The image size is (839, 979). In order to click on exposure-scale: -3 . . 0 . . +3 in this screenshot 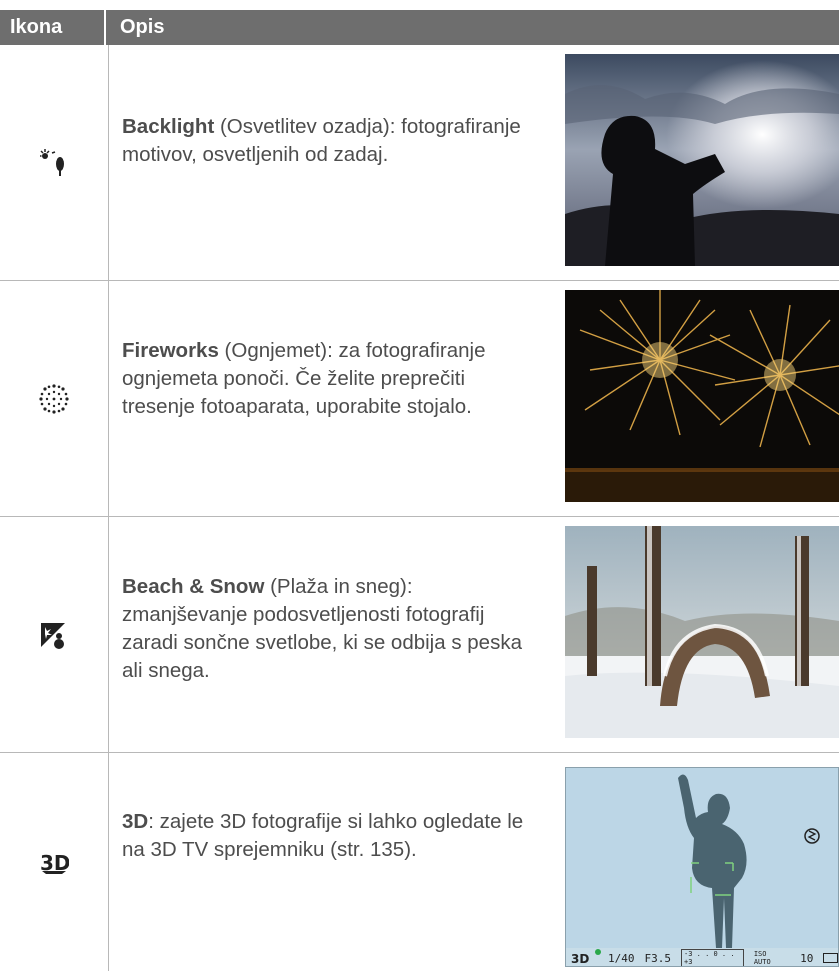, I will do `click(712, 957)`.